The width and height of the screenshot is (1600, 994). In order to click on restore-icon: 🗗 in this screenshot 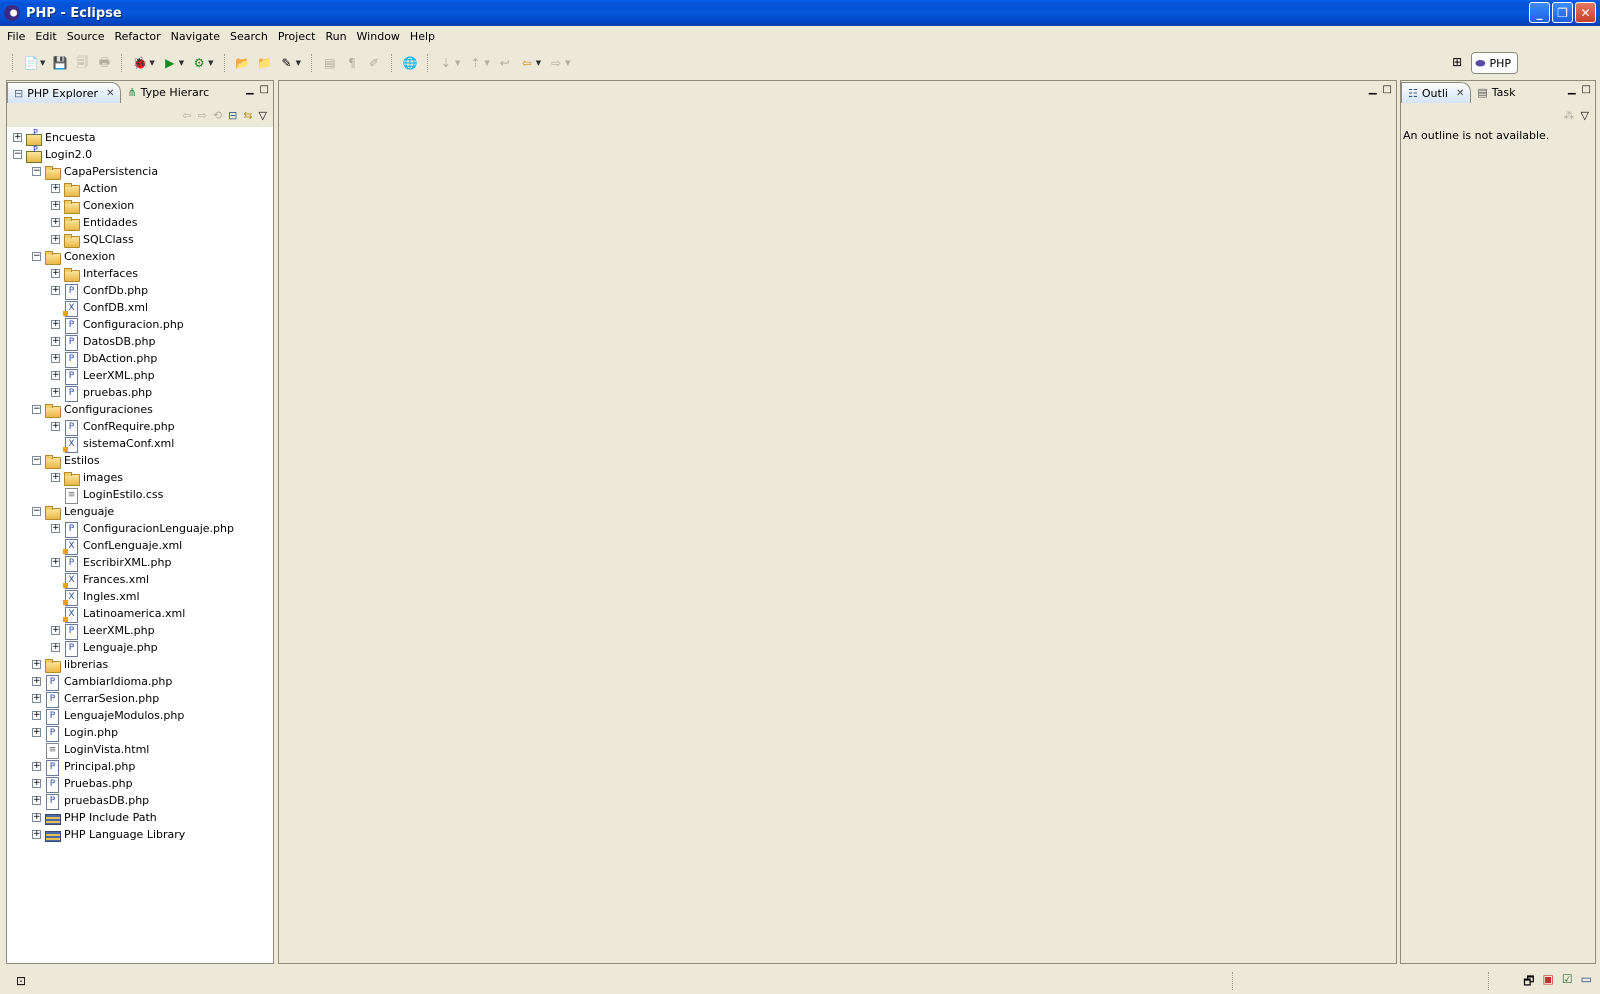, I will do `click(1528, 982)`.